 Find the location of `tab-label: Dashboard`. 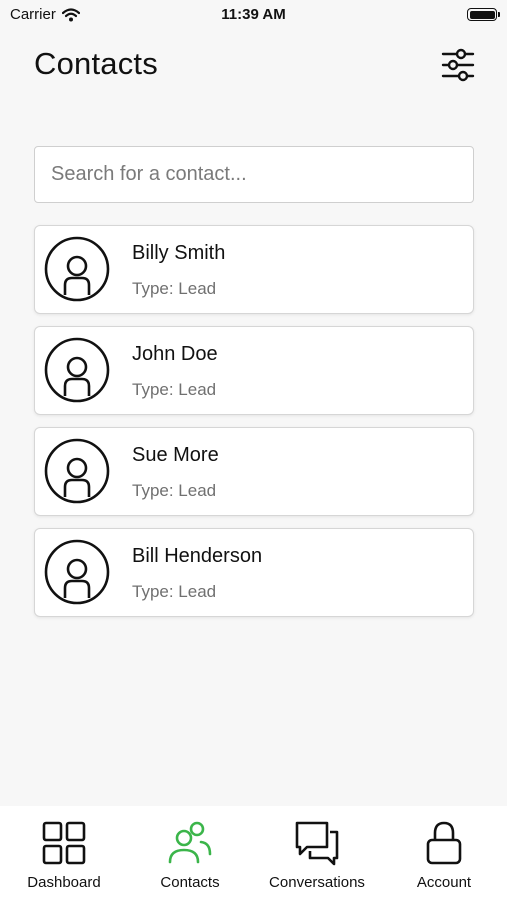

tab-label: Dashboard is located at coordinates (64, 882).